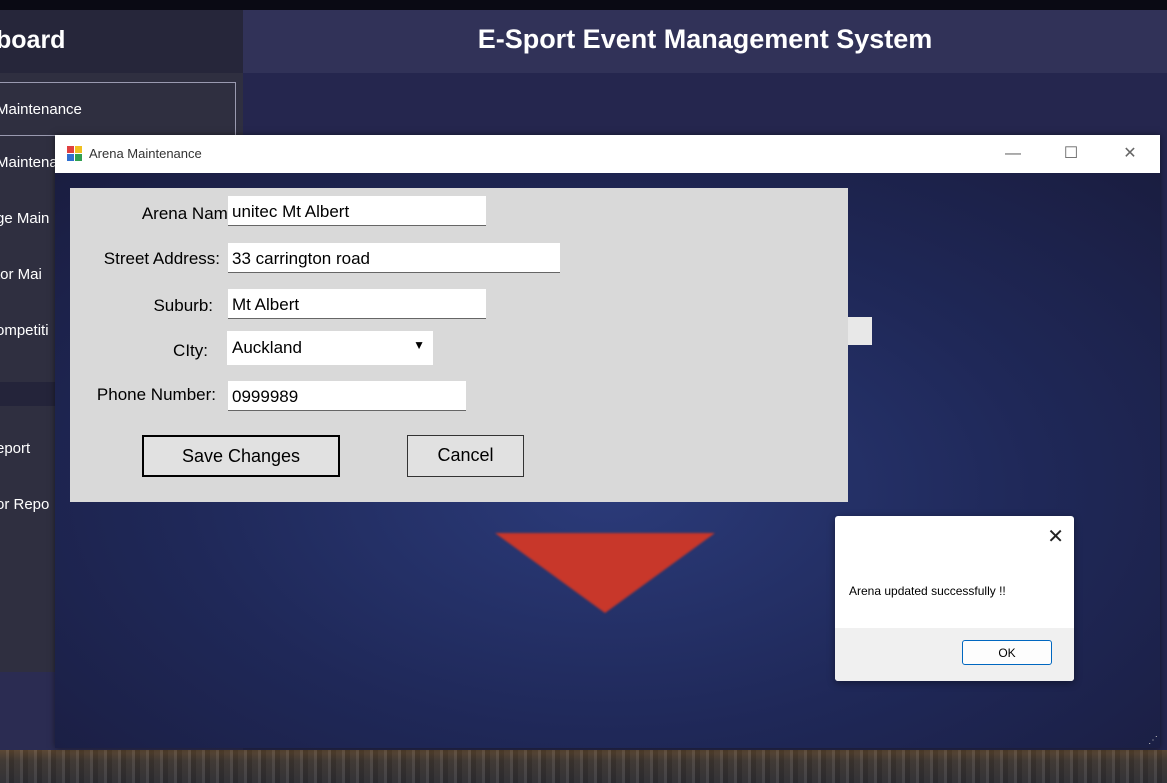  What do you see at coordinates (605, 573) in the screenshot?
I see `logo-shape` at bounding box center [605, 573].